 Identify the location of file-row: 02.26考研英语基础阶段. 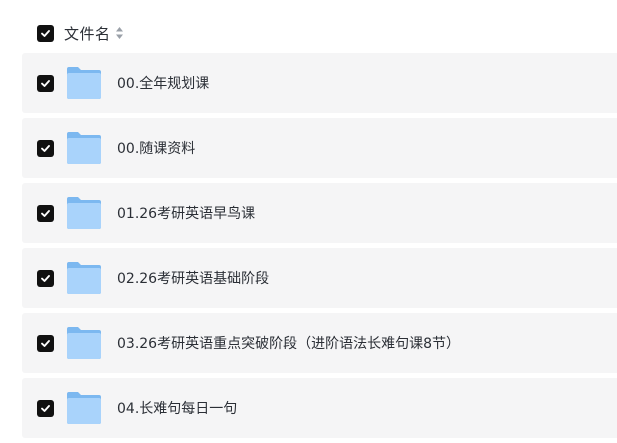
(319, 278).